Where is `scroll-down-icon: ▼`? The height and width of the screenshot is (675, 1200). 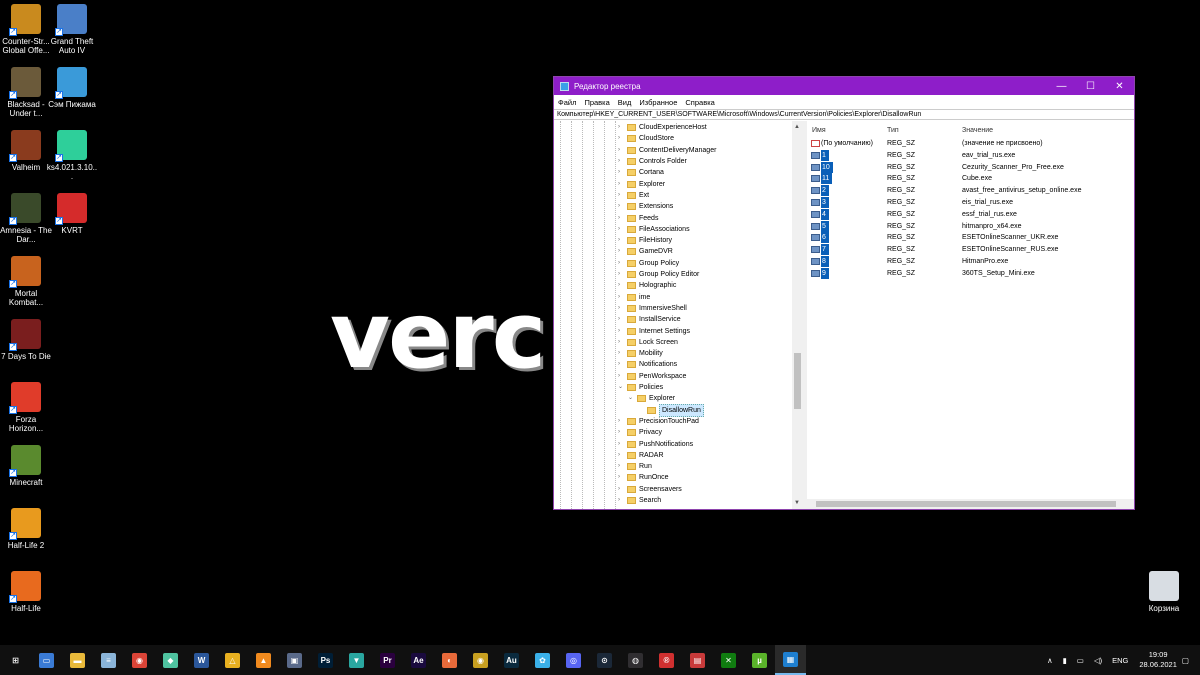 scroll-down-icon: ▼ is located at coordinates (797, 503).